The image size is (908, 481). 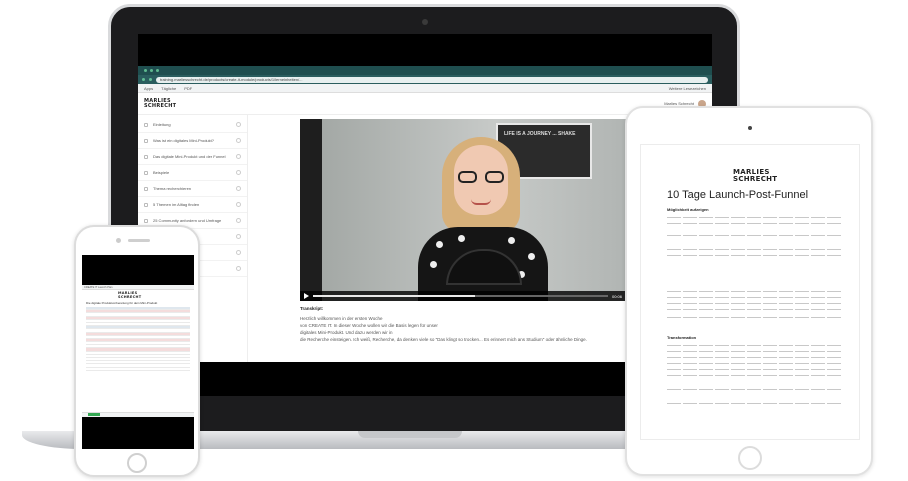 I want to click on bookmarks-bar: Apps Tägliche PDF Weitere Lesezeichen, so click(x=425, y=88).